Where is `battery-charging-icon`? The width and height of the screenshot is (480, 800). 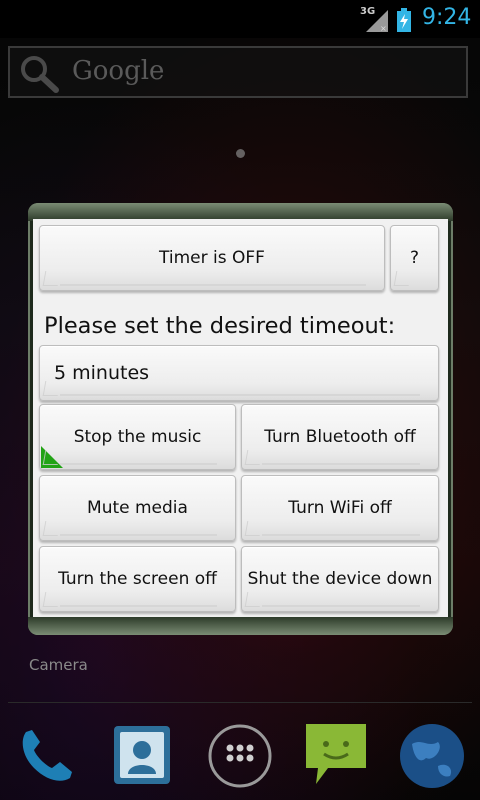
battery-charging-icon is located at coordinates (404, 20).